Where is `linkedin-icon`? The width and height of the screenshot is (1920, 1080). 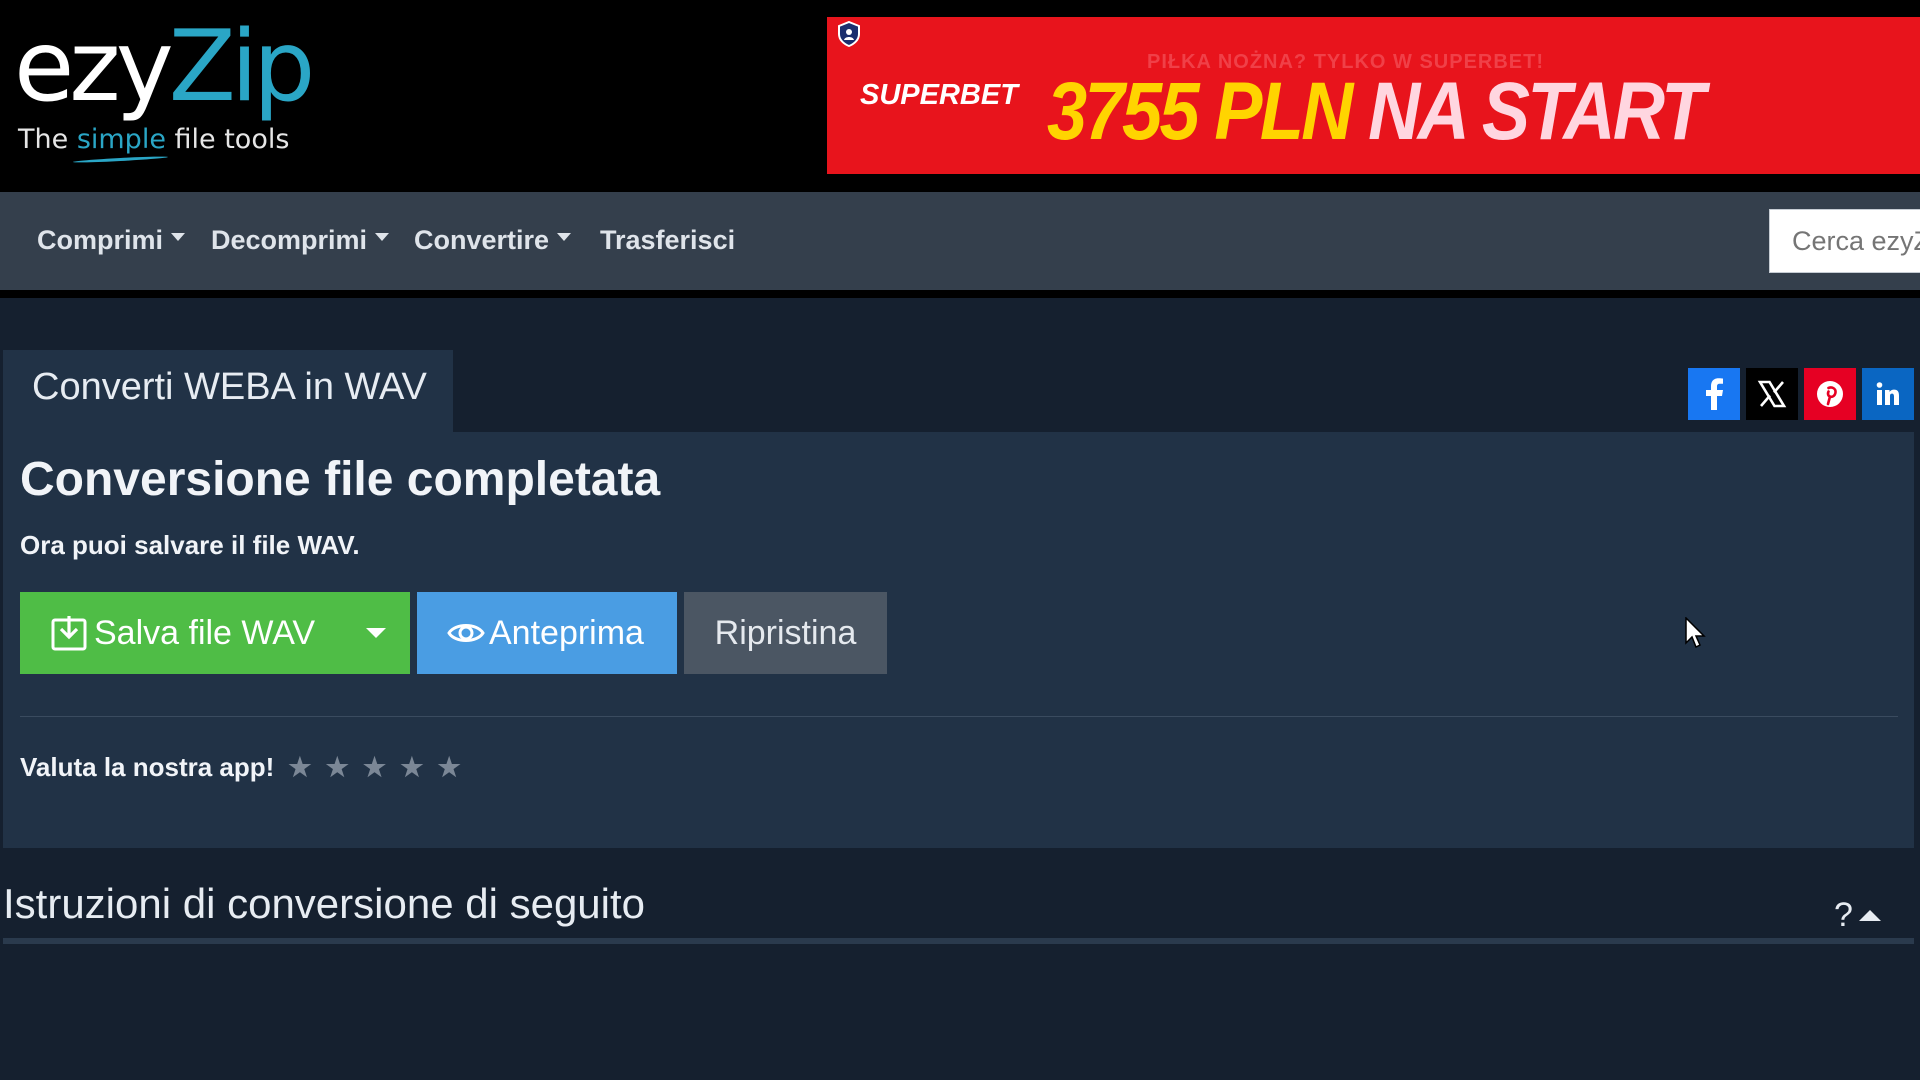 linkedin-icon is located at coordinates (1887, 393).